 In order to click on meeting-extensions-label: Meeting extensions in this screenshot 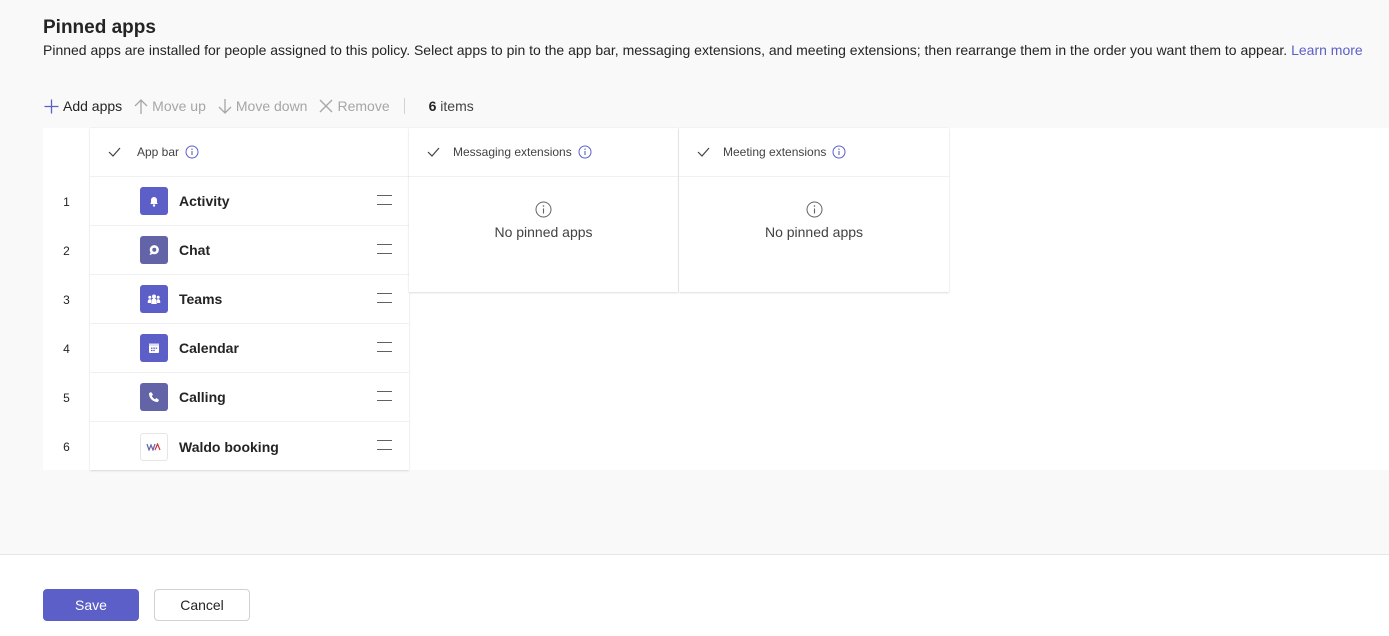, I will do `click(775, 152)`.